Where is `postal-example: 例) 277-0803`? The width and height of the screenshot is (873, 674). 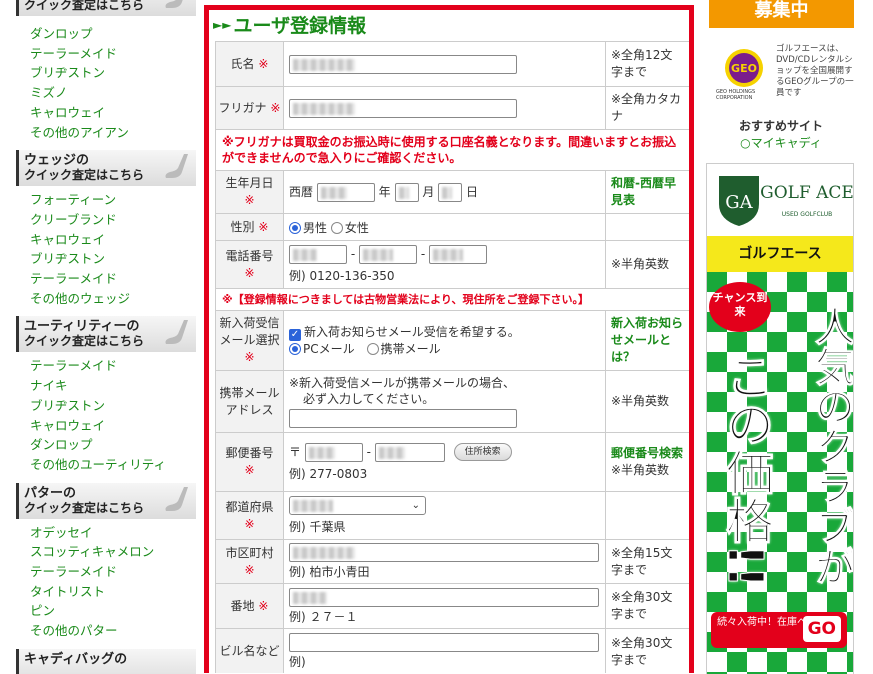
postal-example: 例) 277-0803 is located at coordinates (328, 473).